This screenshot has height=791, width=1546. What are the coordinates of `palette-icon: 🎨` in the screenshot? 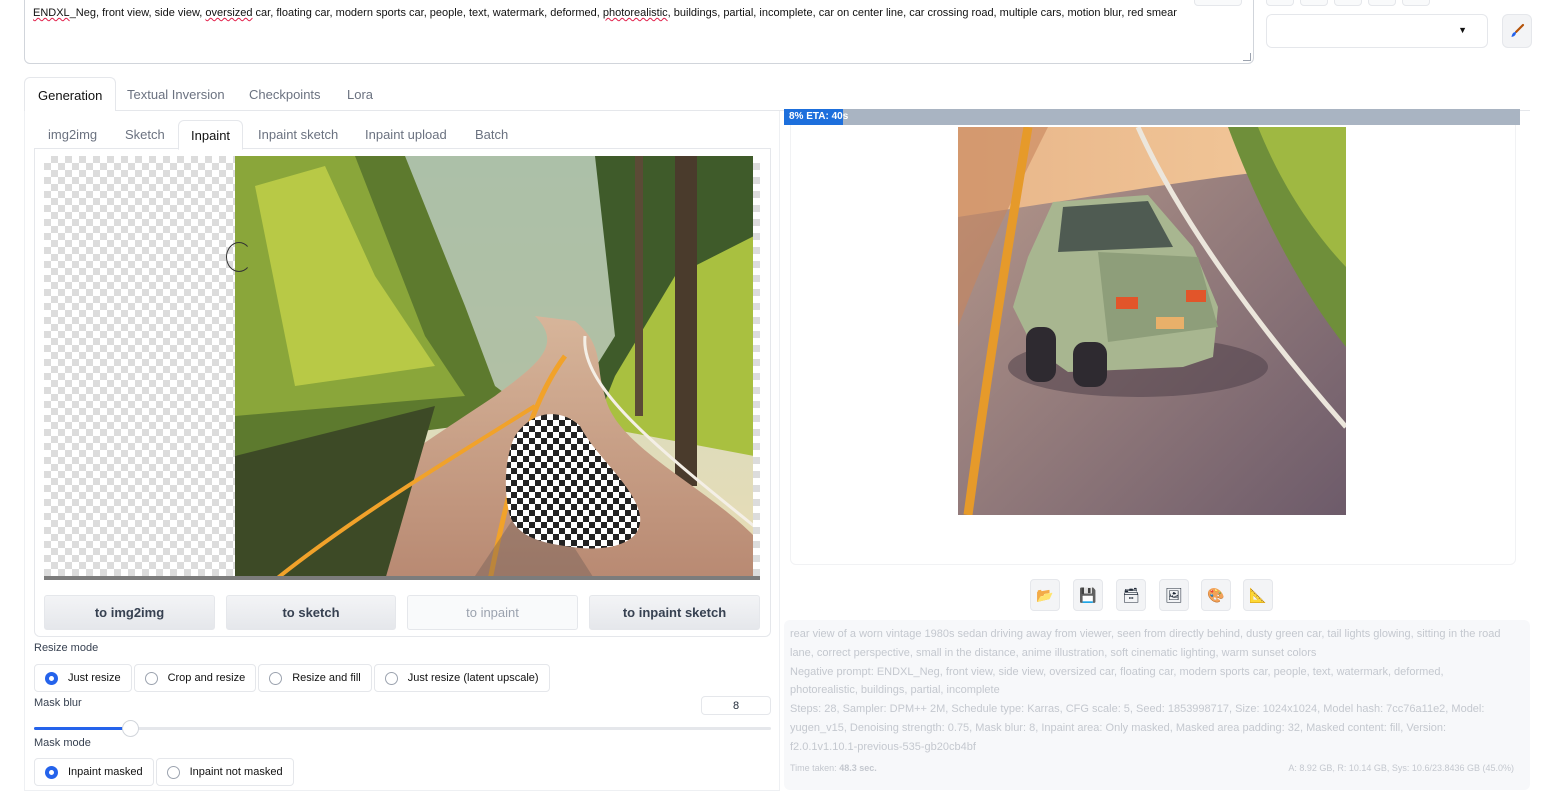 It's located at (1216, 594).